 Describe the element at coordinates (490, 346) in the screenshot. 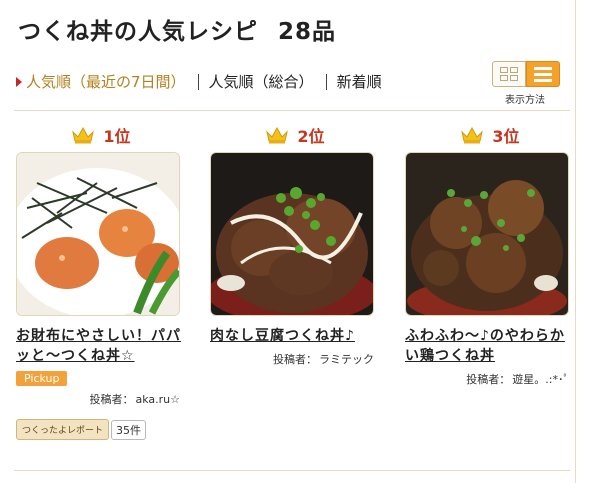

I see `recipe-title-link: ふわふわ〜♪のやわらかい鶏つくね丼` at that location.